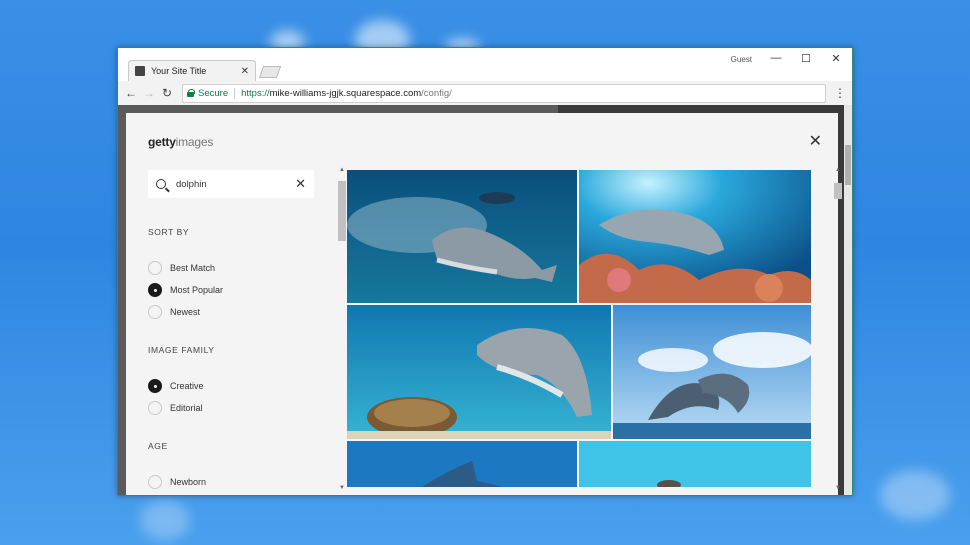  I want to click on clear-search-icon: ✕, so click(300, 184).